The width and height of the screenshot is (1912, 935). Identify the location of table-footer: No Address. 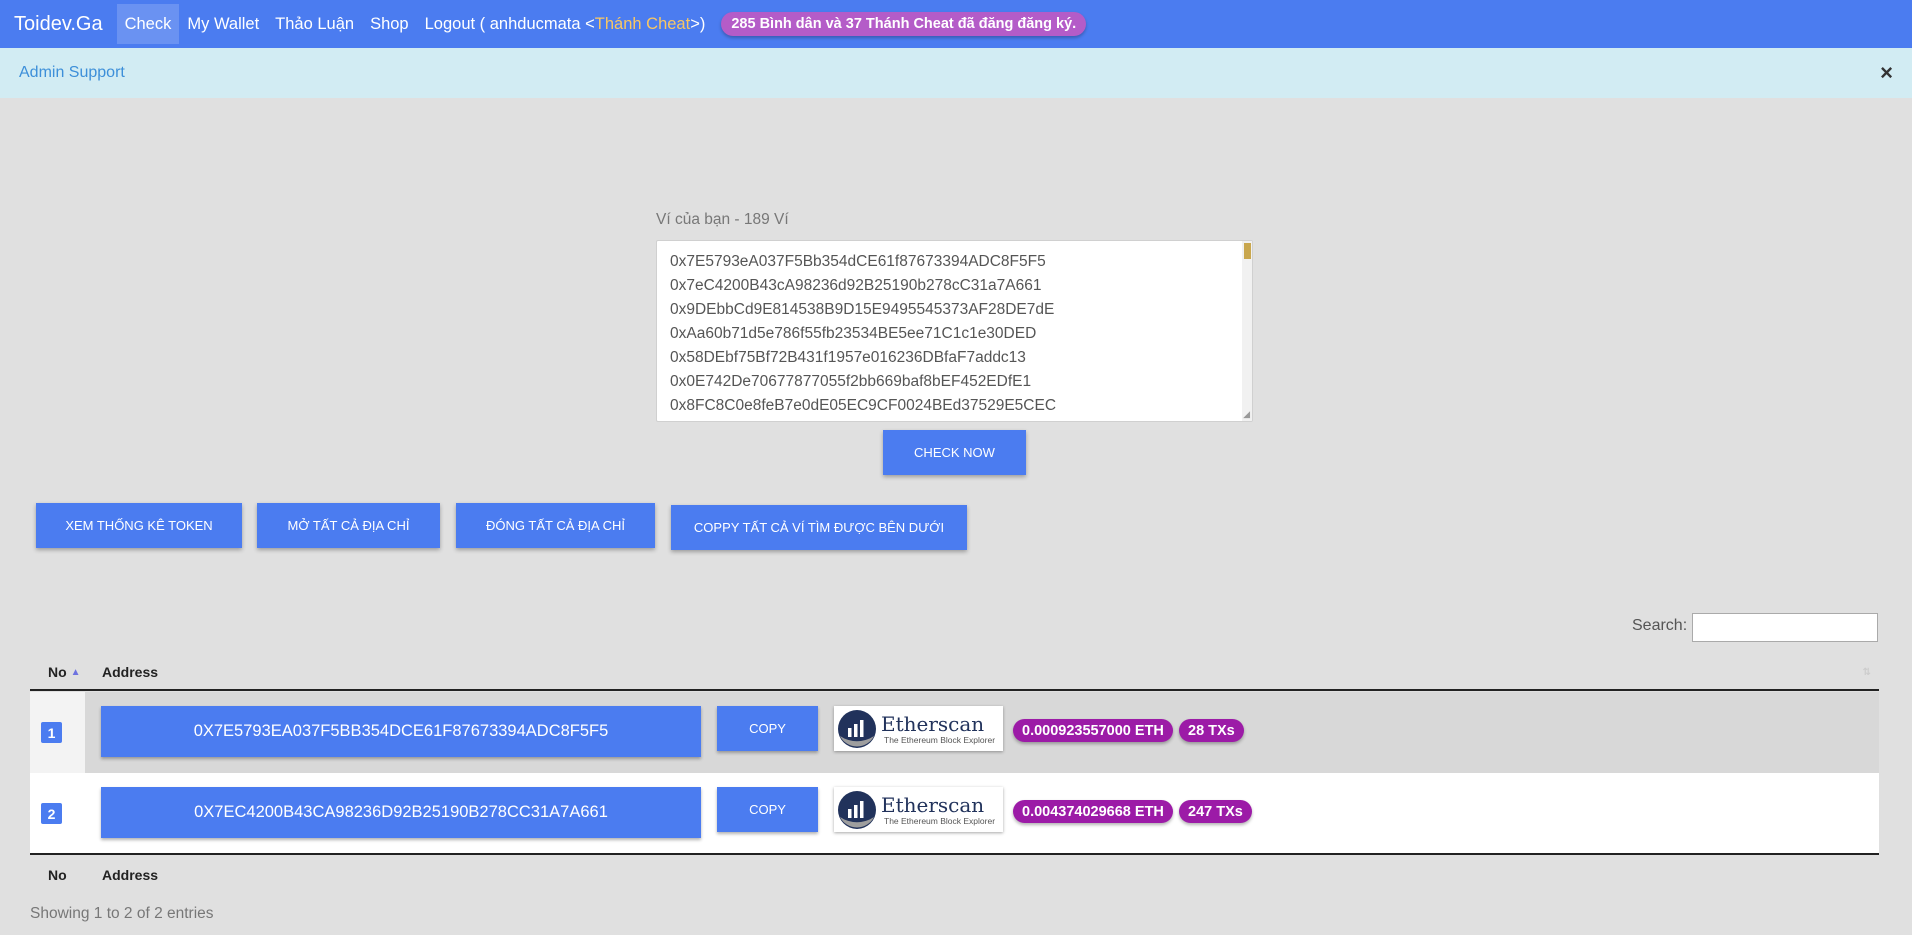
(954, 874).